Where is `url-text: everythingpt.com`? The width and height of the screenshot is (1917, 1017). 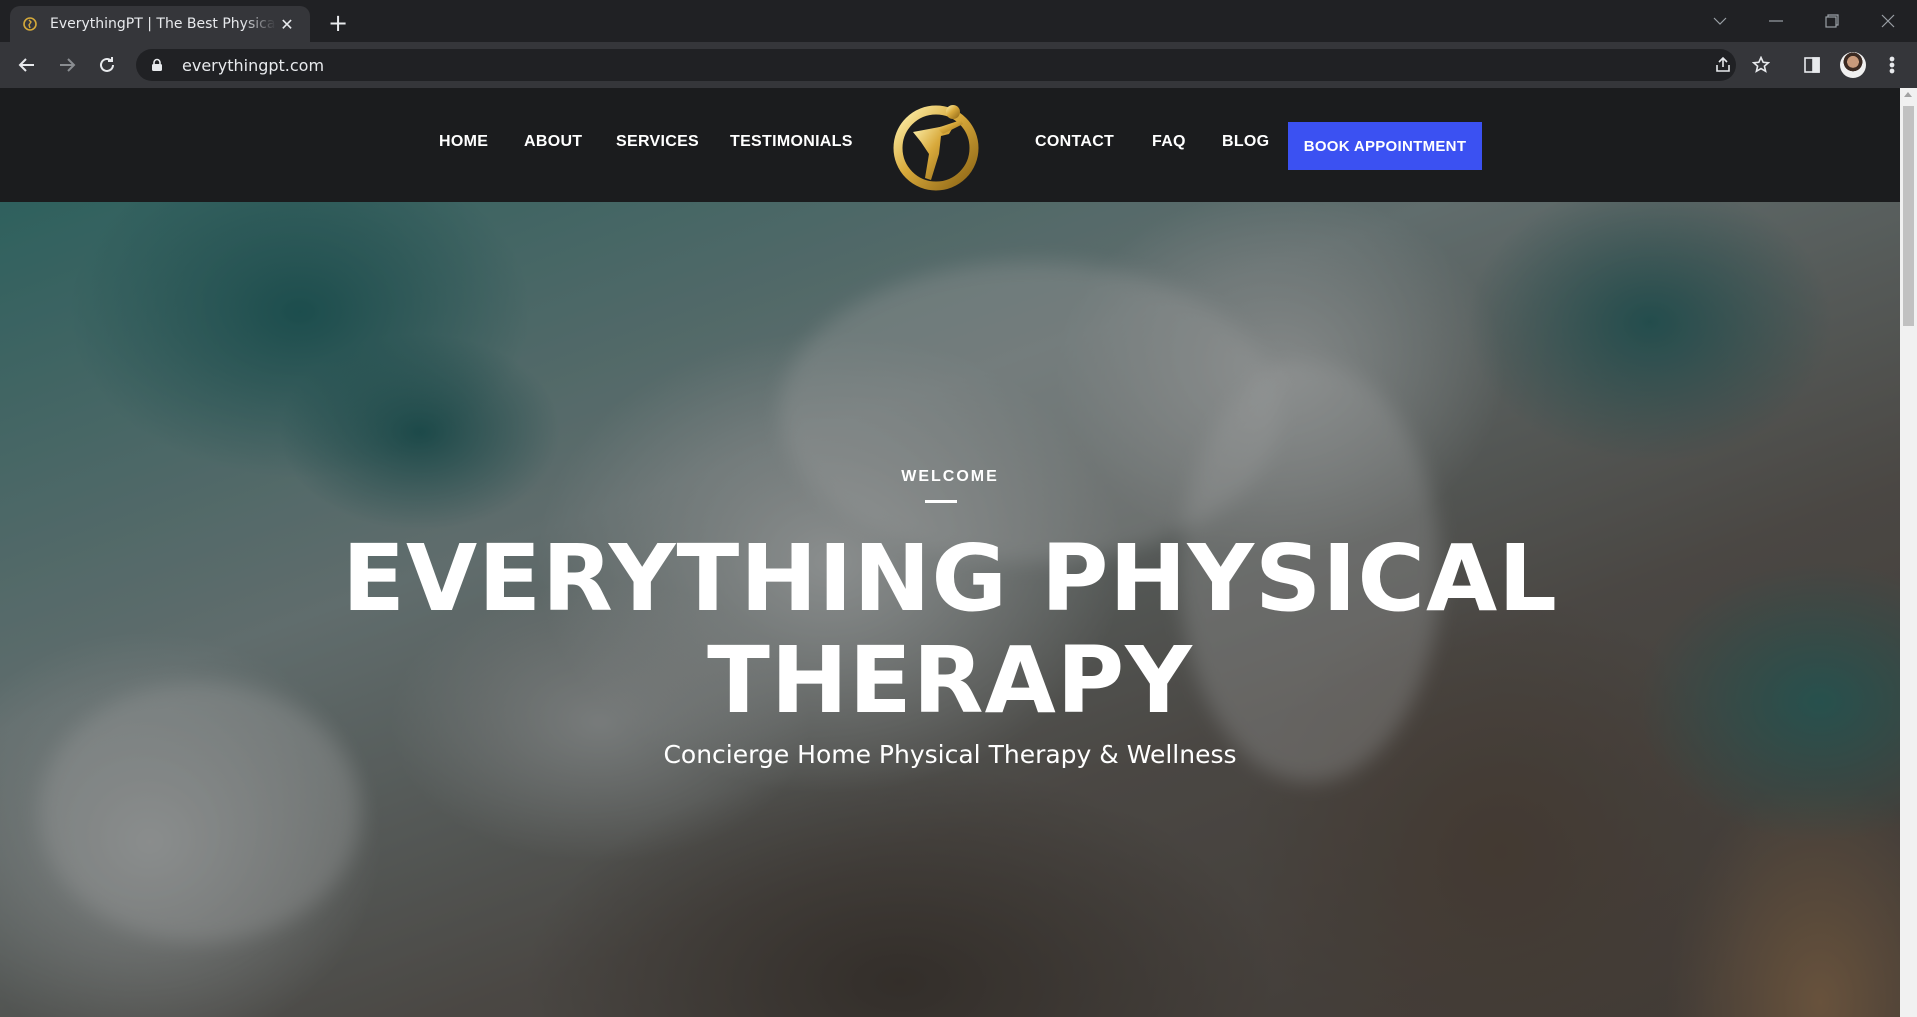
url-text: everythingpt.com is located at coordinates (253, 65).